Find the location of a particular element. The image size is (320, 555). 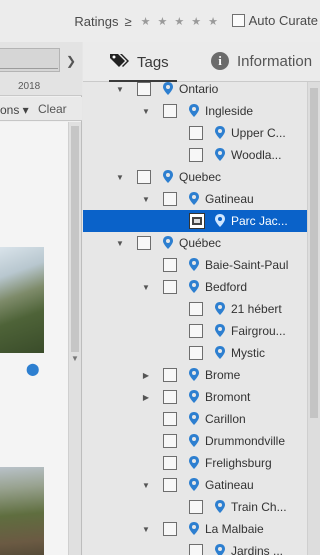

tab-tags: Tags is located at coordinates (143, 67).